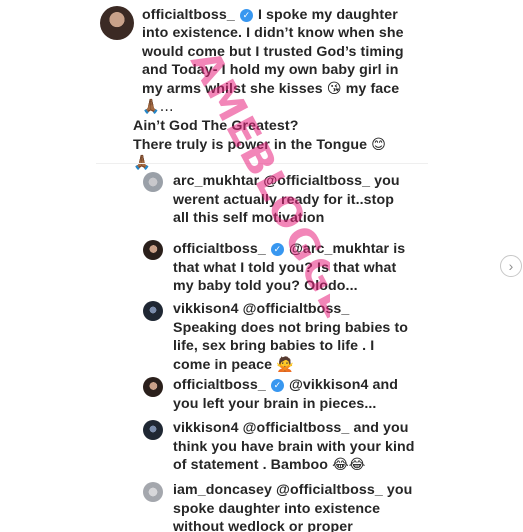  What do you see at coordinates (277, 508) in the screenshot?
I see `comment-text: spoke daughter into existence` at bounding box center [277, 508].